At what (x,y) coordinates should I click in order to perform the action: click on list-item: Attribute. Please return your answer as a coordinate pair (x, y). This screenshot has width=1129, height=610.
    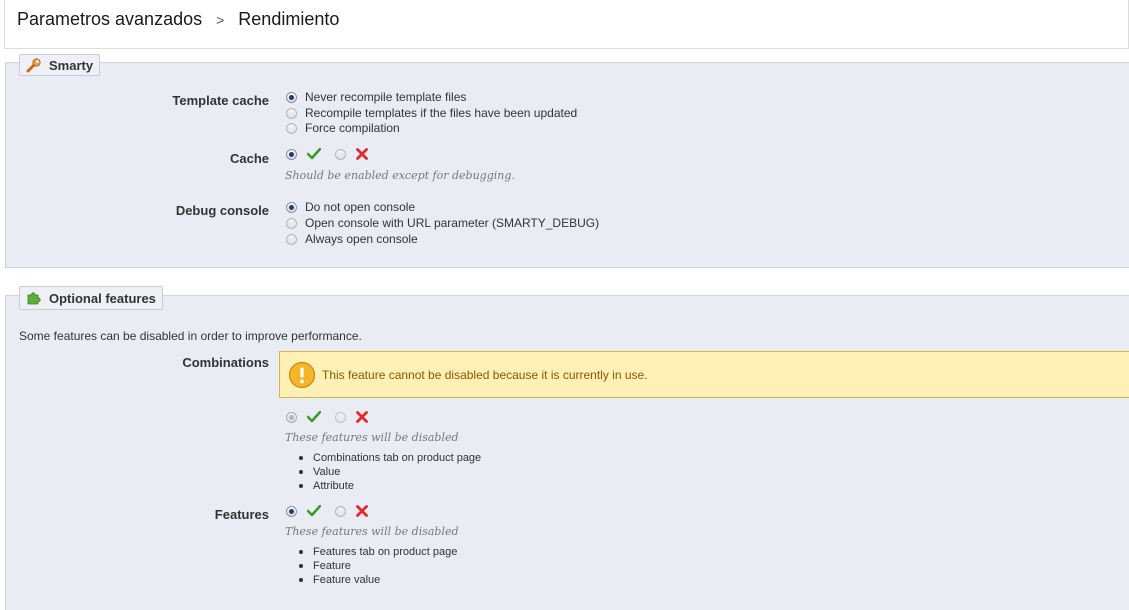
    Looking at the image, I should click on (389, 486).